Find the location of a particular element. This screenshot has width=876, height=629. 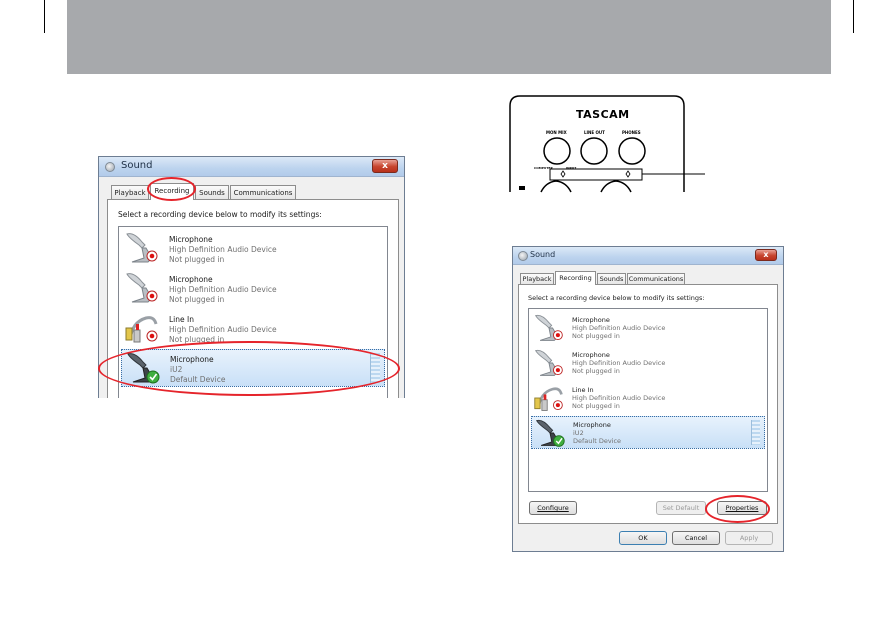

knob-label-mon-mix: MON MIX is located at coordinates (556, 132).